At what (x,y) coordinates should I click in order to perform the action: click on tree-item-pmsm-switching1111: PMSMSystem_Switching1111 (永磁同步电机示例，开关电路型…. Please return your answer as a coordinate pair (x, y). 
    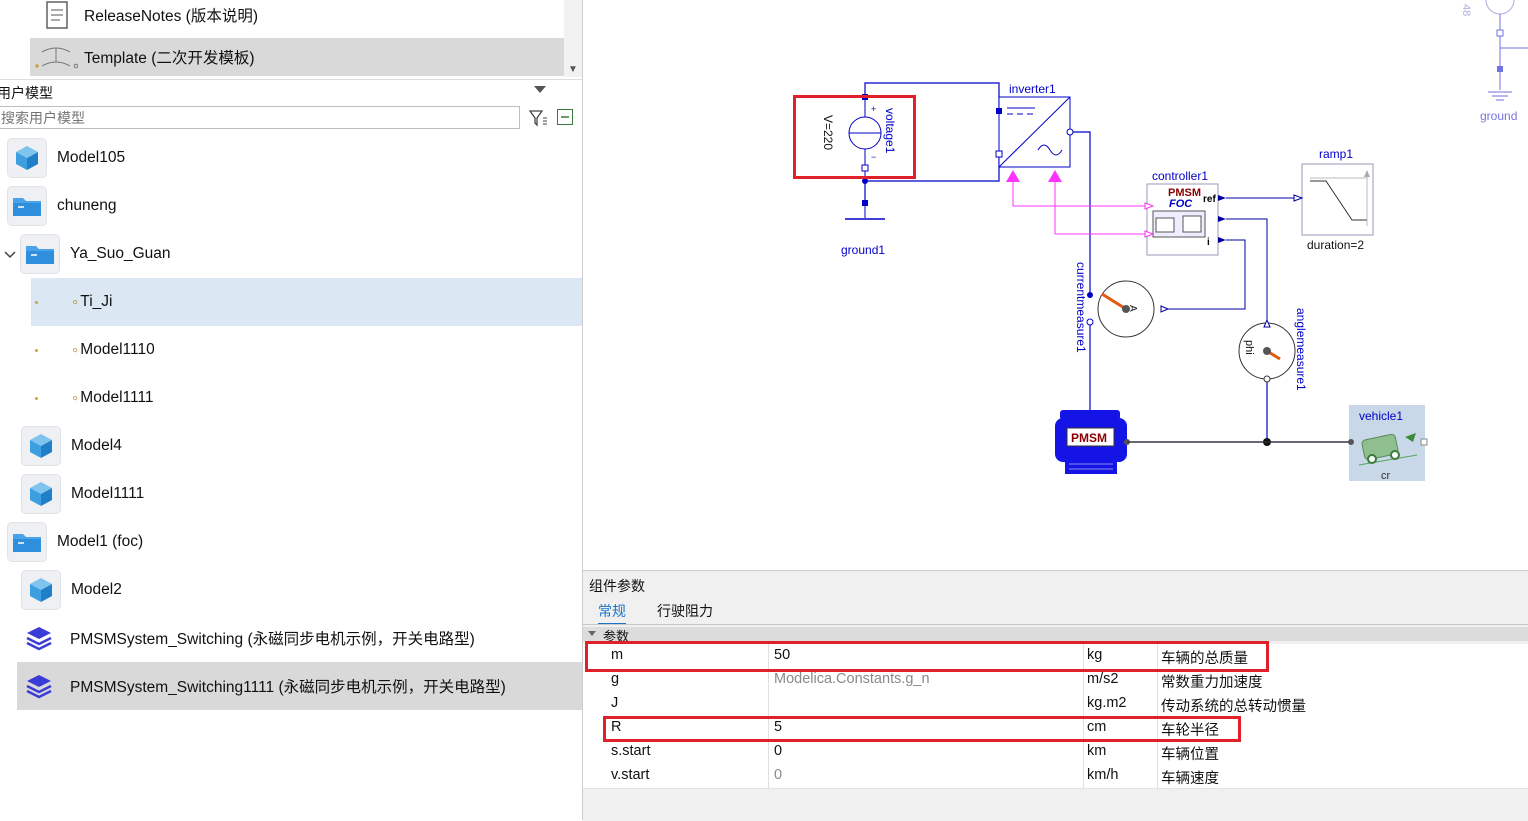
    Looking at the image, I should click on (299, 686).